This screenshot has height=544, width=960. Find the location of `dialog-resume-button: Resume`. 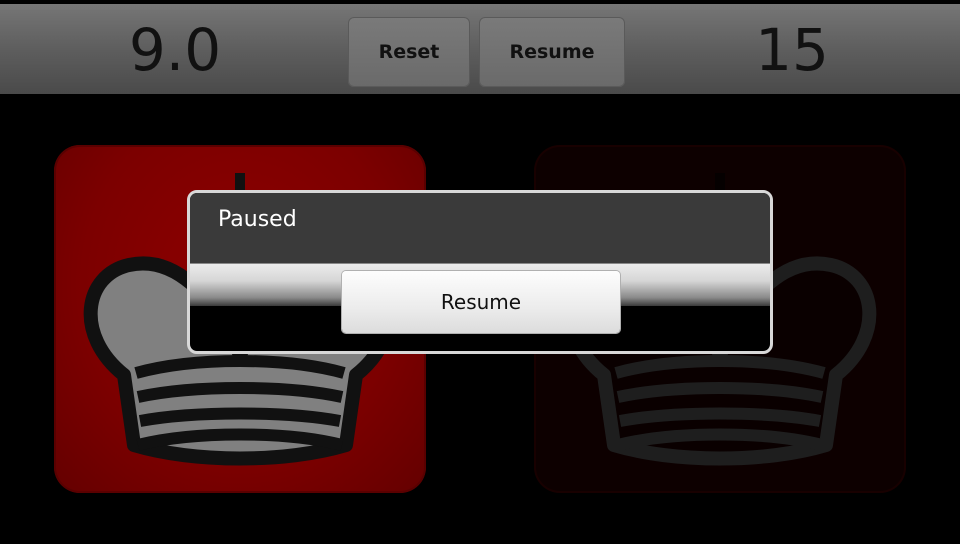

dialog-resume-button: Resume is located at coordinates (481, 302).